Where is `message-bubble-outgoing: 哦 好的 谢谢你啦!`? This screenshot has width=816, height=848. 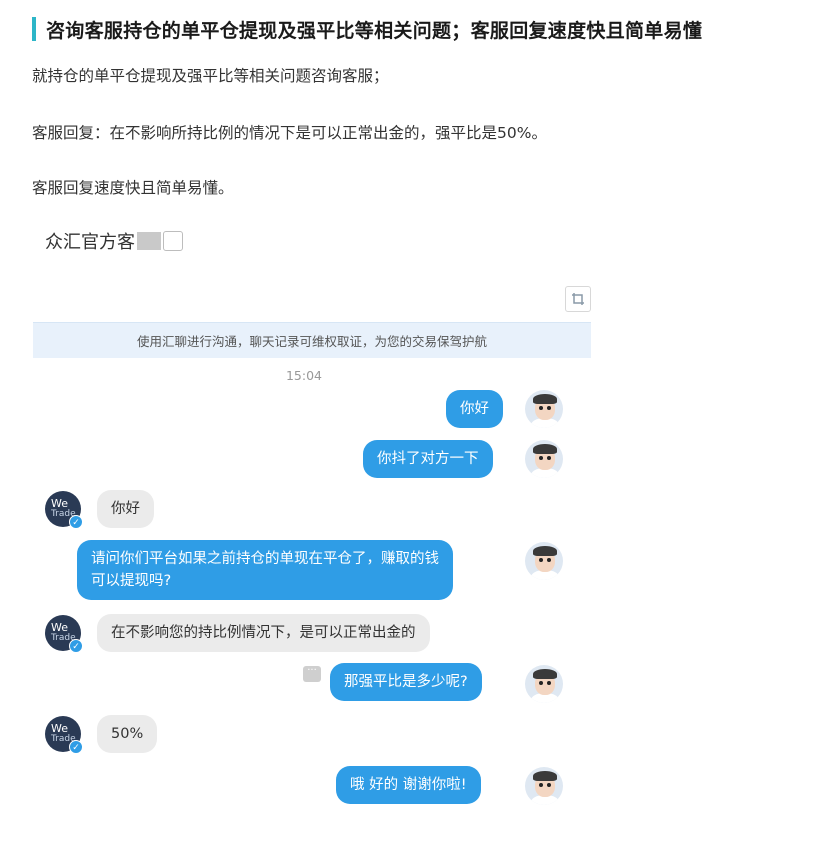 message-bubble-outgoing: 哦 好的 谢谢你啦! is located at coordinates (408, 785).